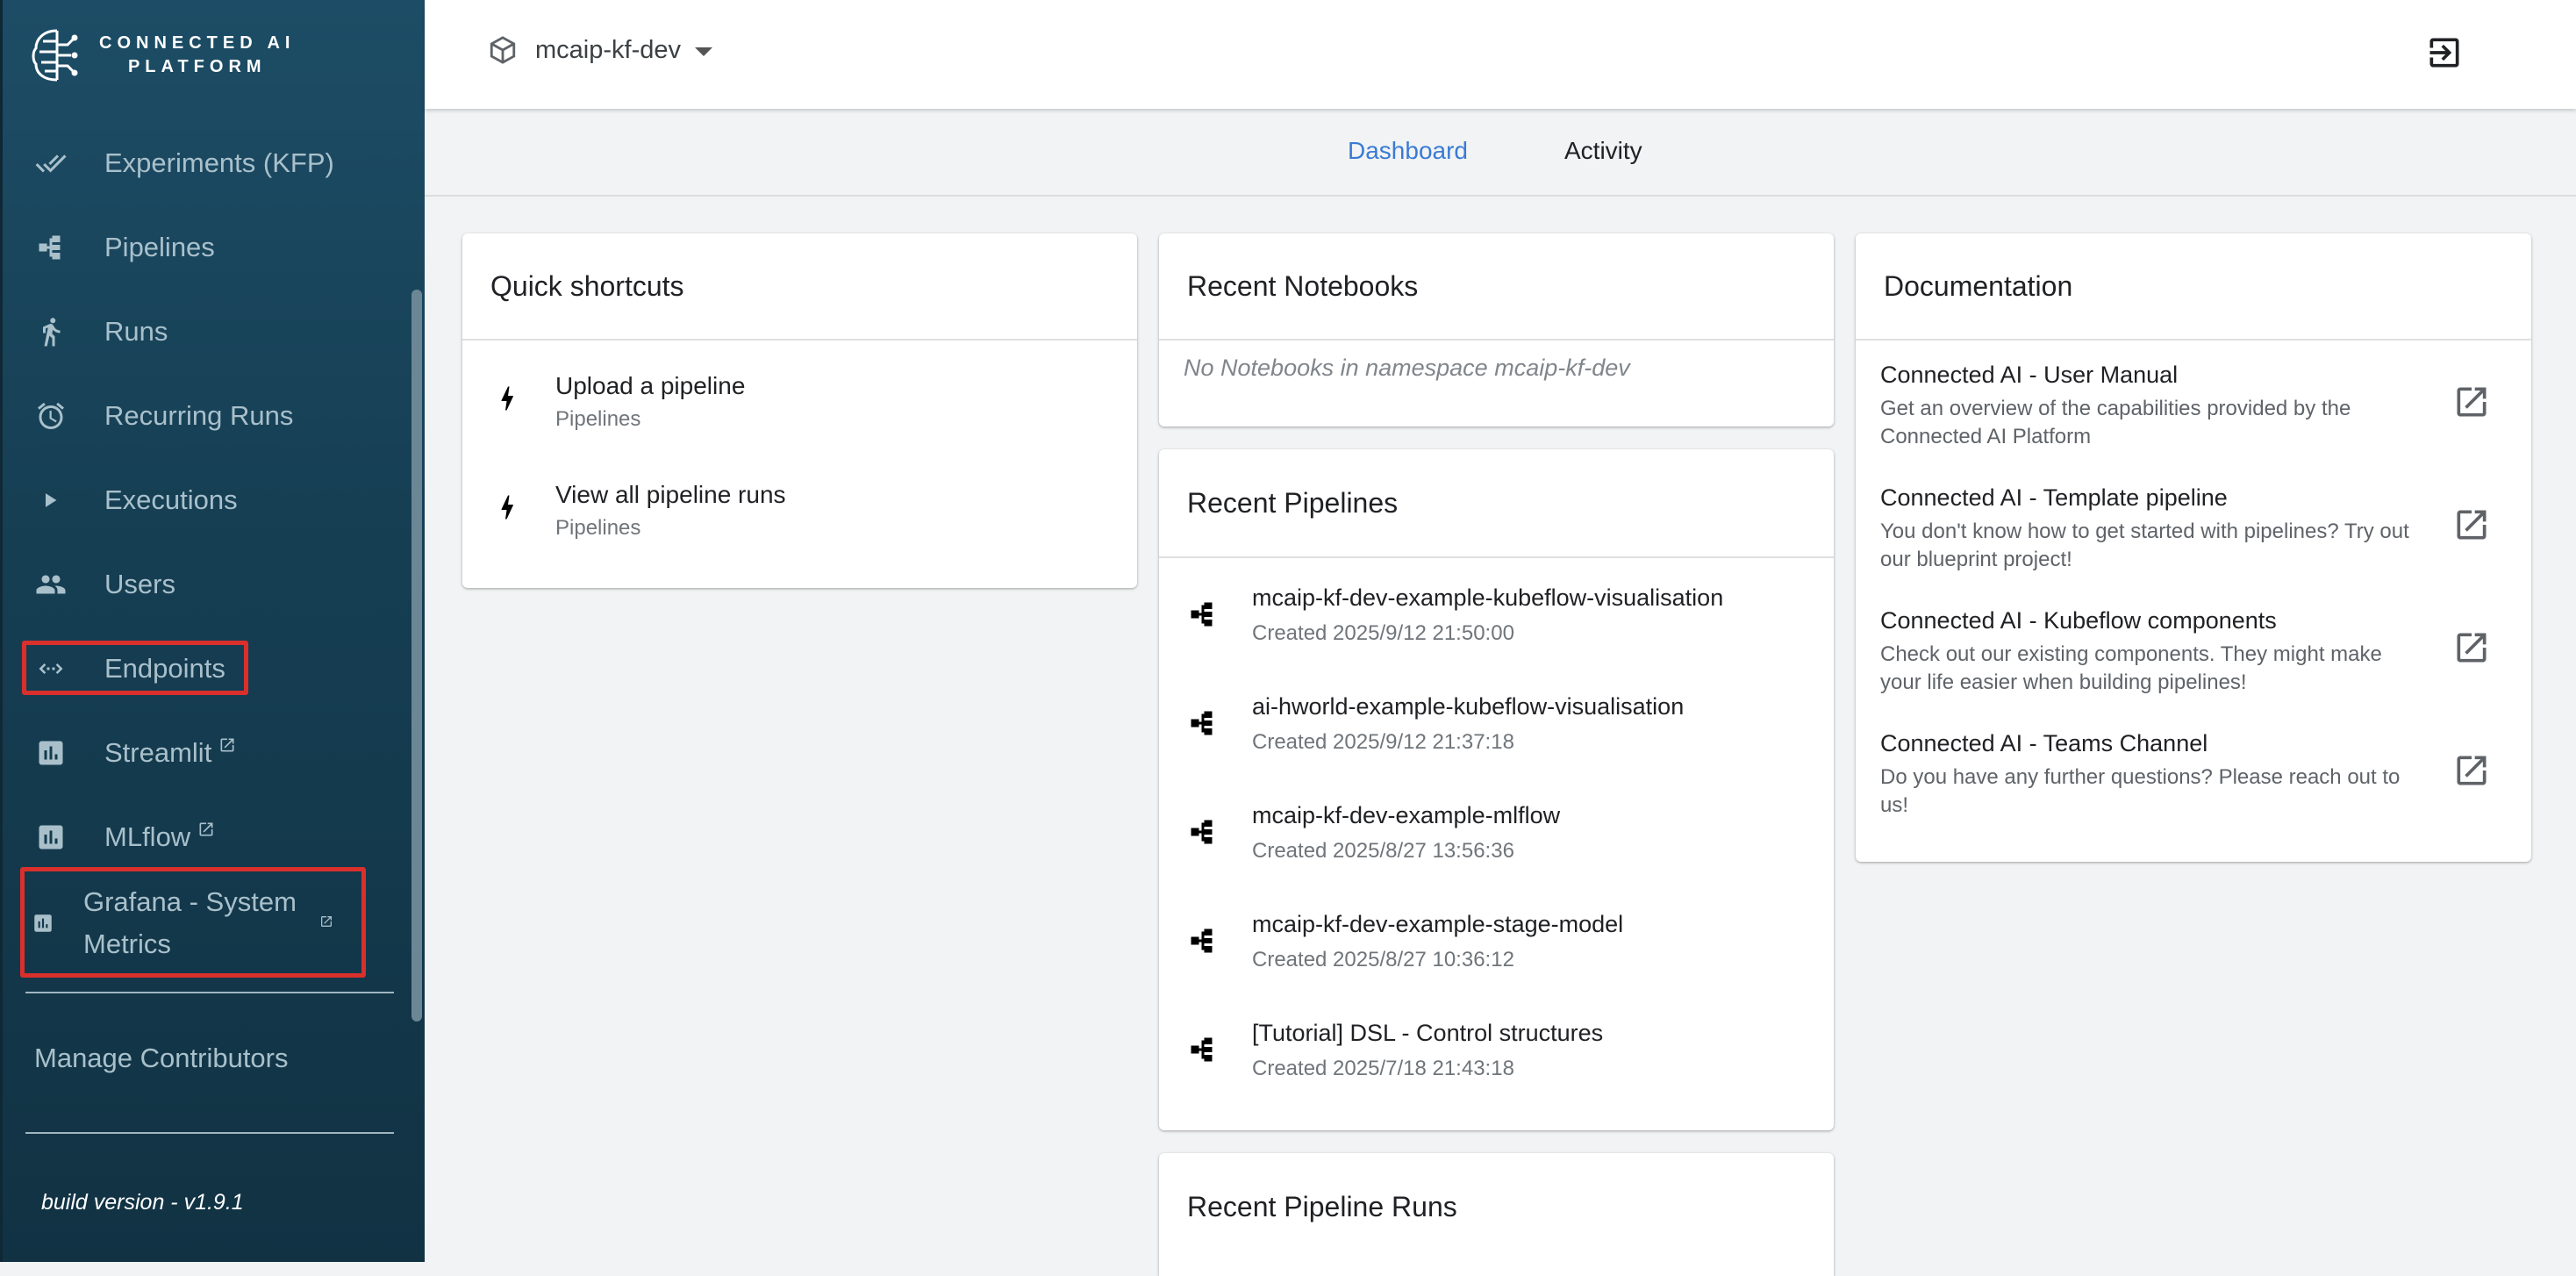 The image size is (2576, 1276). Describe the element at coordinates (1603, 151) in the screenshot. I see `tab-activity: Activity` at that location.